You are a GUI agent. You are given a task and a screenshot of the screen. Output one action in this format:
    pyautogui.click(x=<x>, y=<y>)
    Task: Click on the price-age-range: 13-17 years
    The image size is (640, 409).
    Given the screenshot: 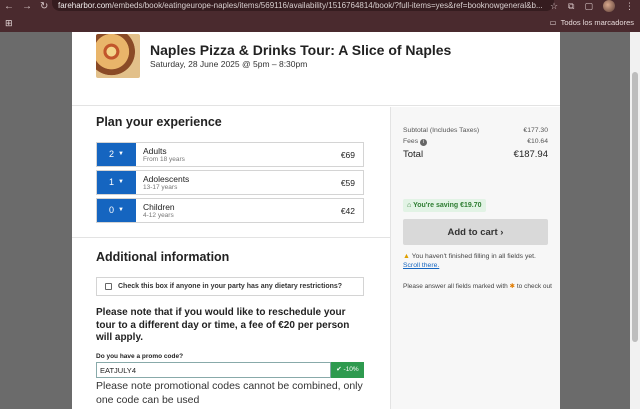 What is the action you would take?
    pyautogui.click(x=160, y=187)
    